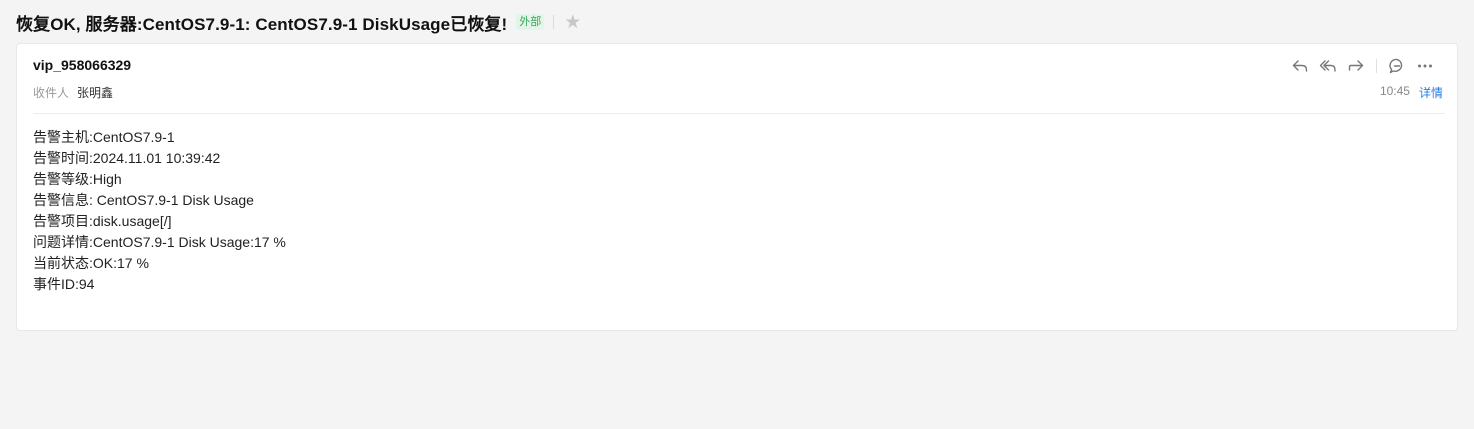 The height and width of the screenshot is (429, 1474). What do you see at coordinates (159, 242) in the screenshot?
I see `body-line: 问题详情:CentOS7.9-1 Disk Usage:17 %` at bounding box center [159, 242].